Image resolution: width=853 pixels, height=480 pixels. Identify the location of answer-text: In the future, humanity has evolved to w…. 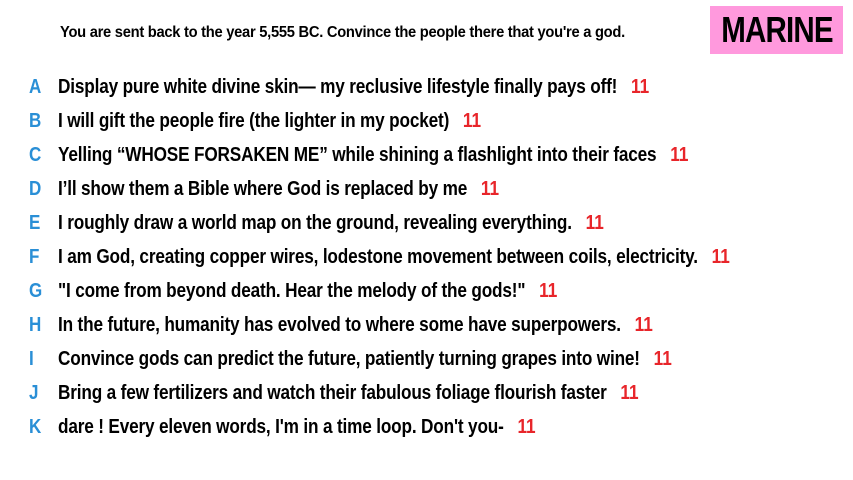
(339, 324).